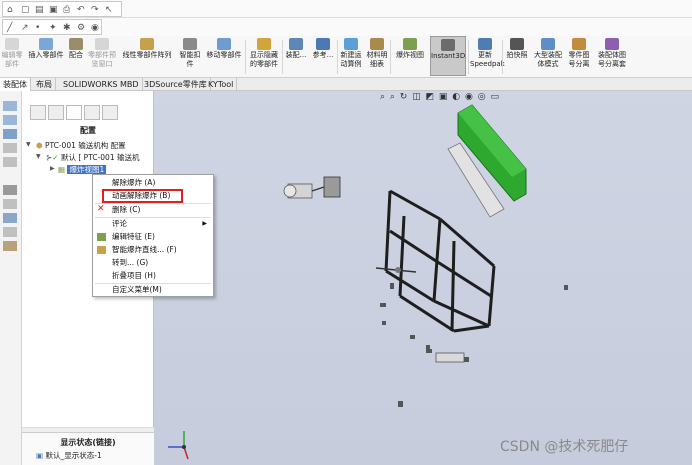  I want to click on propertymanager-tab, so click(56, 112).